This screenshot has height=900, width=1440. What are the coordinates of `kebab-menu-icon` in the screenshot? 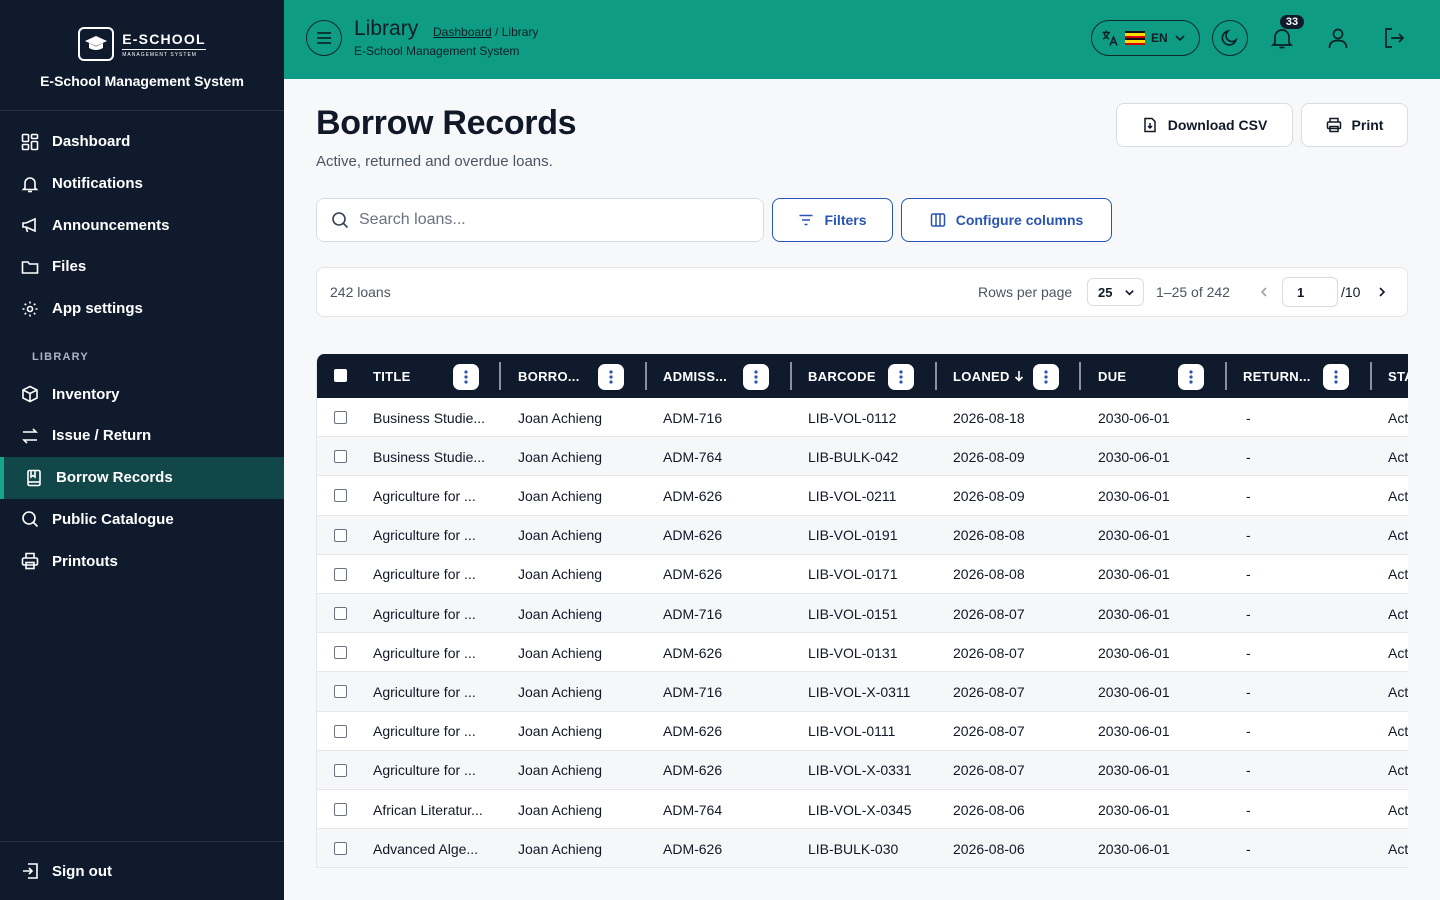 It's located at (901, 377).